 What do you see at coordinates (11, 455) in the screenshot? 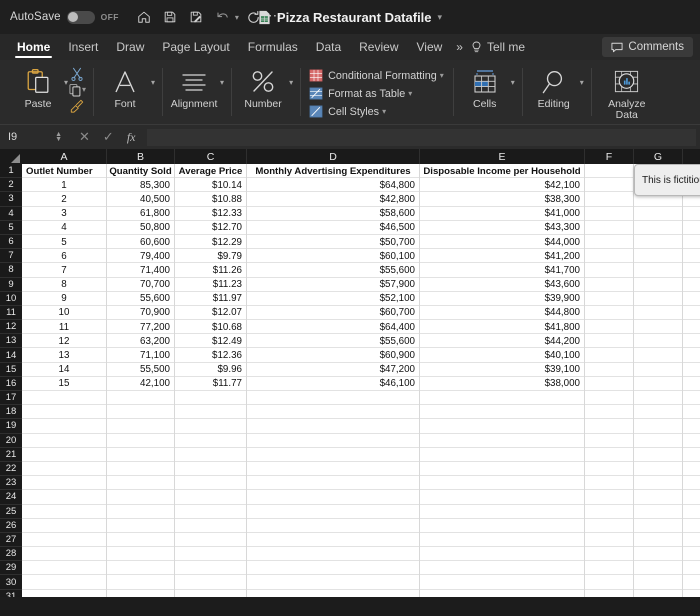
I see `row-header-21: 21` at bounding box center [11, 455].